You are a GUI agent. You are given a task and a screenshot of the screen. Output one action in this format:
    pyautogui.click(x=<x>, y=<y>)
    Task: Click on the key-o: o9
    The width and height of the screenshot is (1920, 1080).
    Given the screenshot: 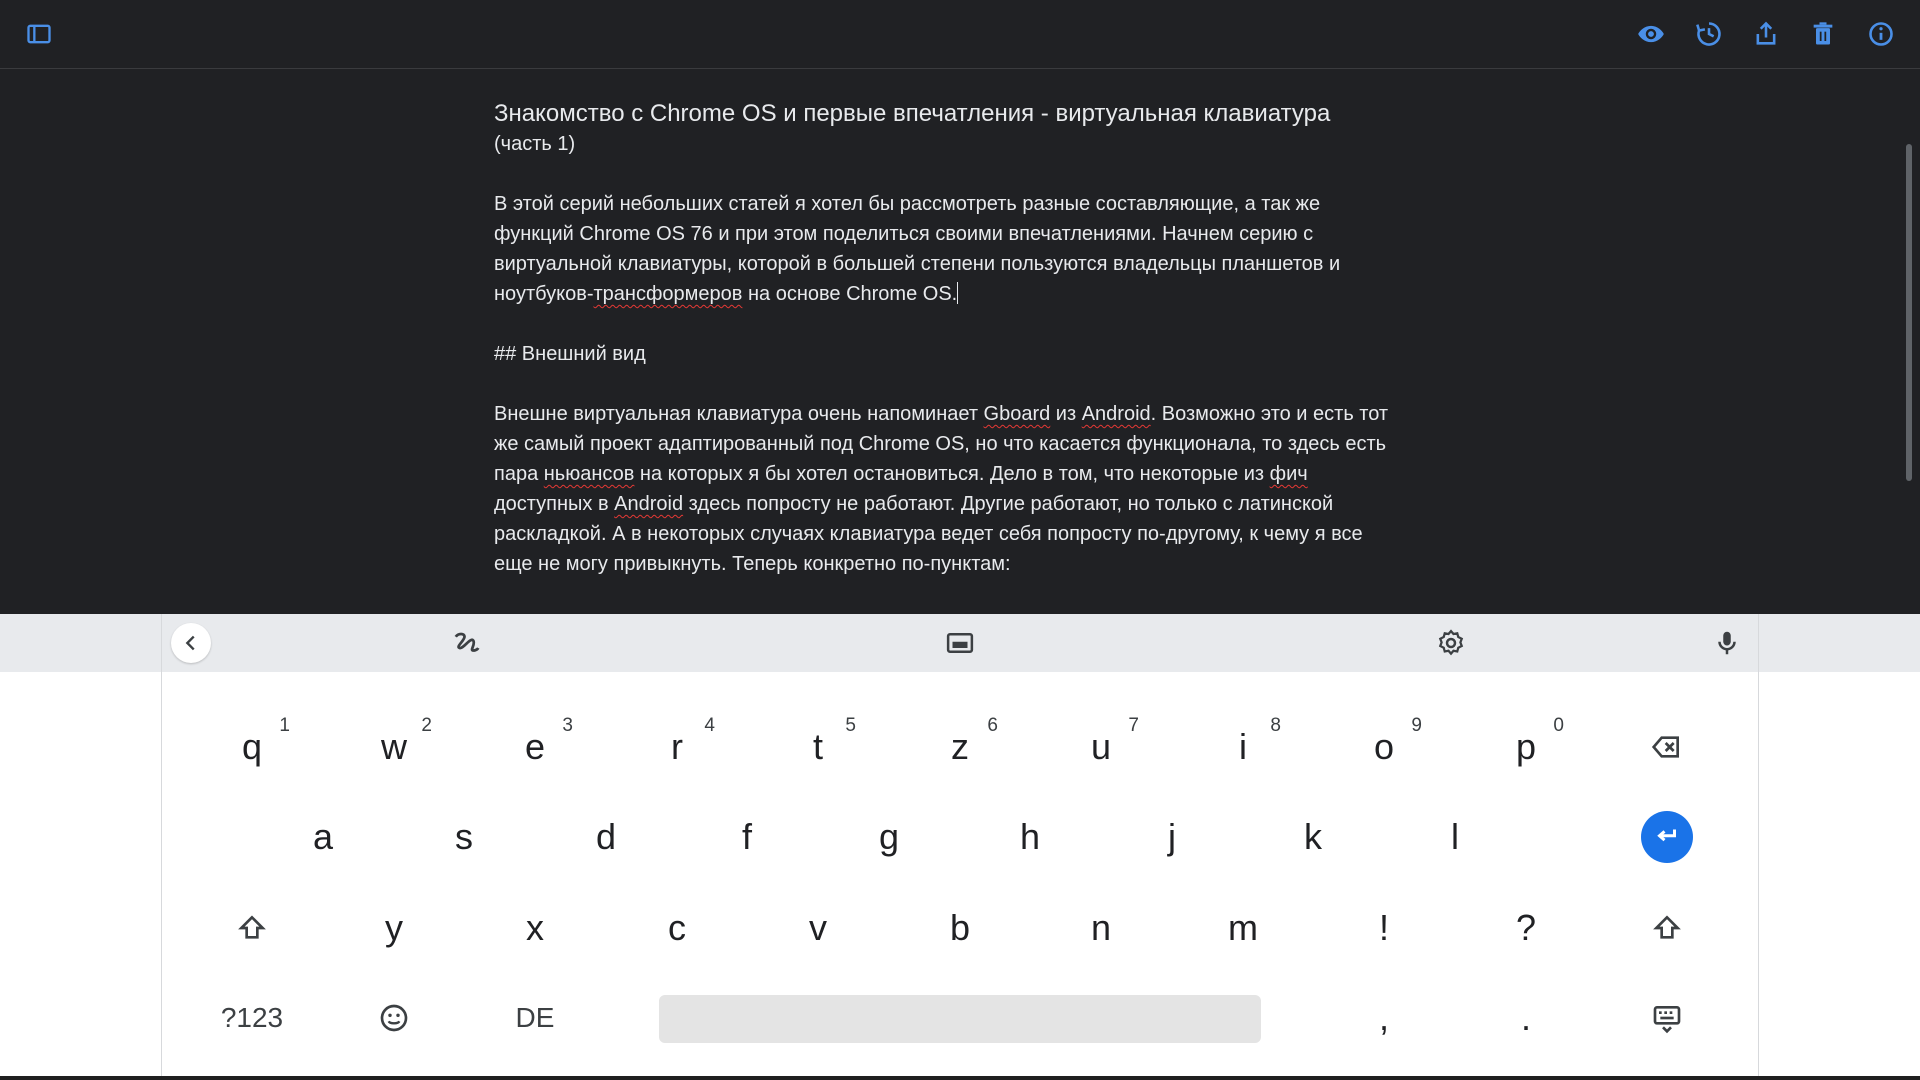 What is the action you would take?
    pyautogui.click(x=1384, y=747)
    